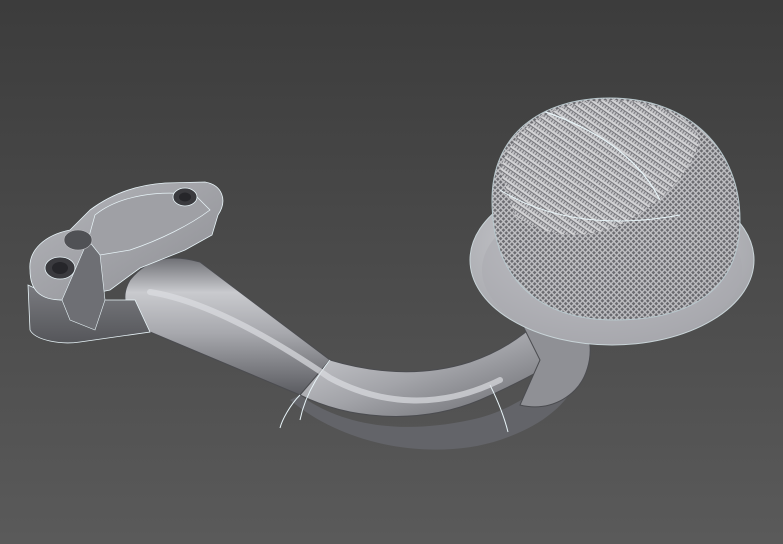  What do you see at coordinates (60, 268) in the screenshot?
I see `bolt-hole-left-inner` at bounding box center [60, 268].